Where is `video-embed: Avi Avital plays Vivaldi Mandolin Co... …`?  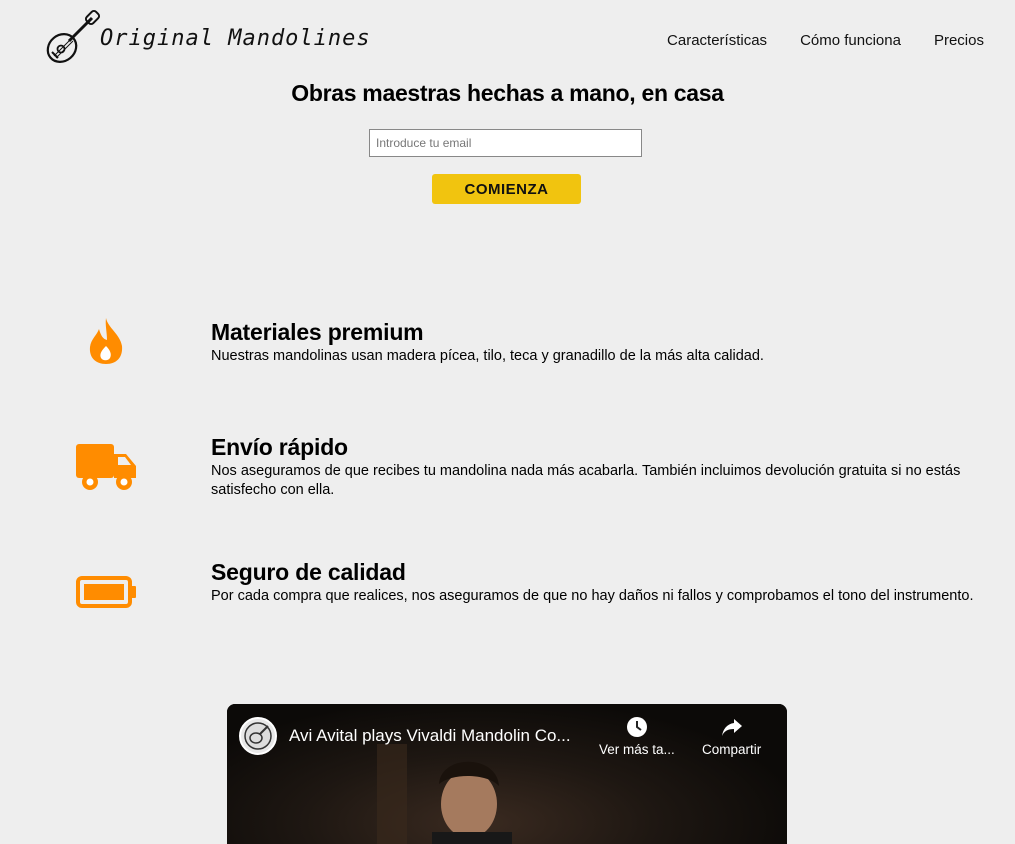
video-embed: Avi Avital plays Vivaldi Mandolin Co... … is located at coordinates (507, 774).